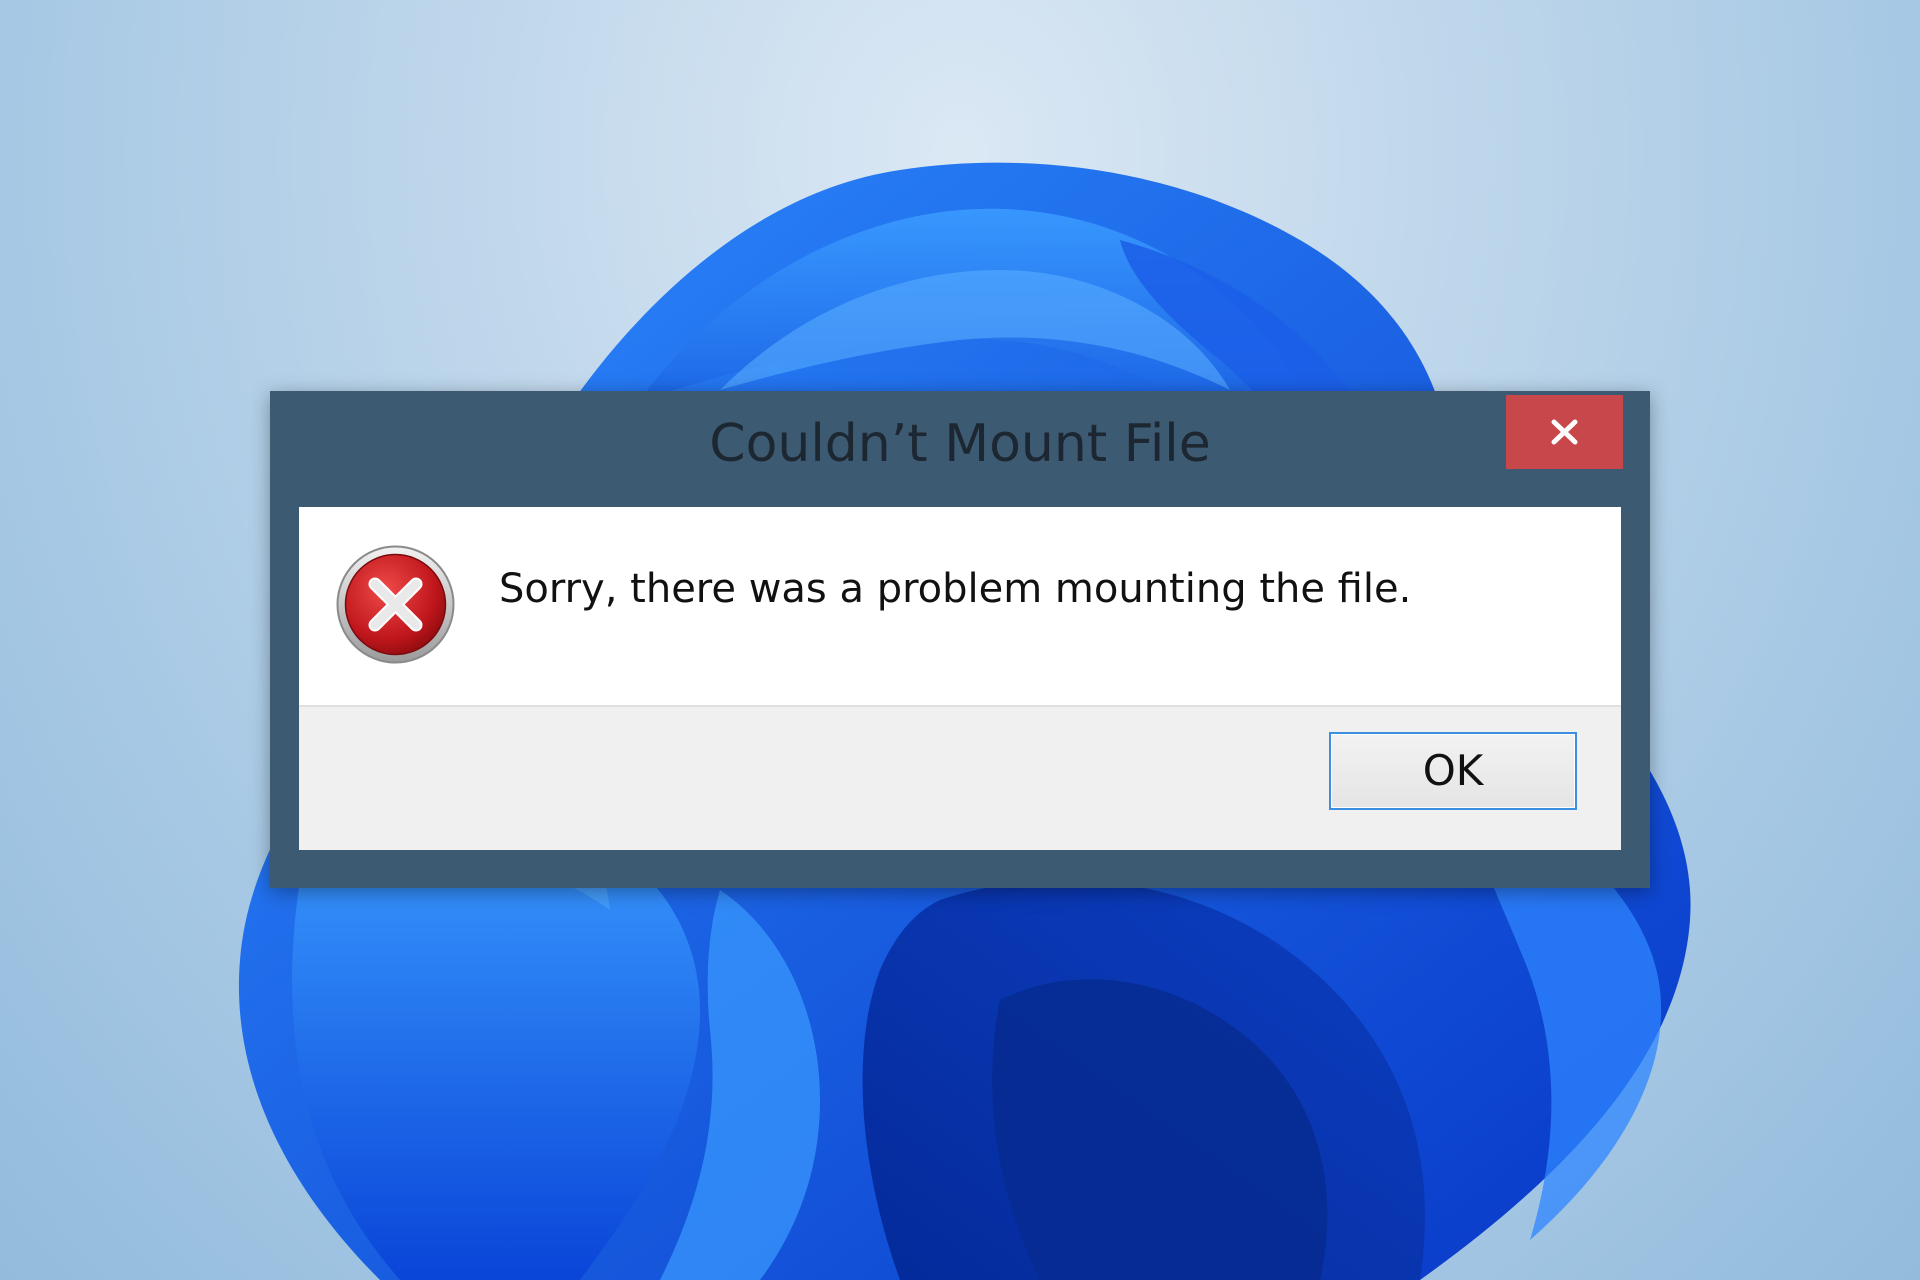 The width and height of the screenshot is (1920, 1280). What do you see at coordinates (1453, 771) in the screenshot?
I see `ok-button: OK` at bounding box center [1453, 771].